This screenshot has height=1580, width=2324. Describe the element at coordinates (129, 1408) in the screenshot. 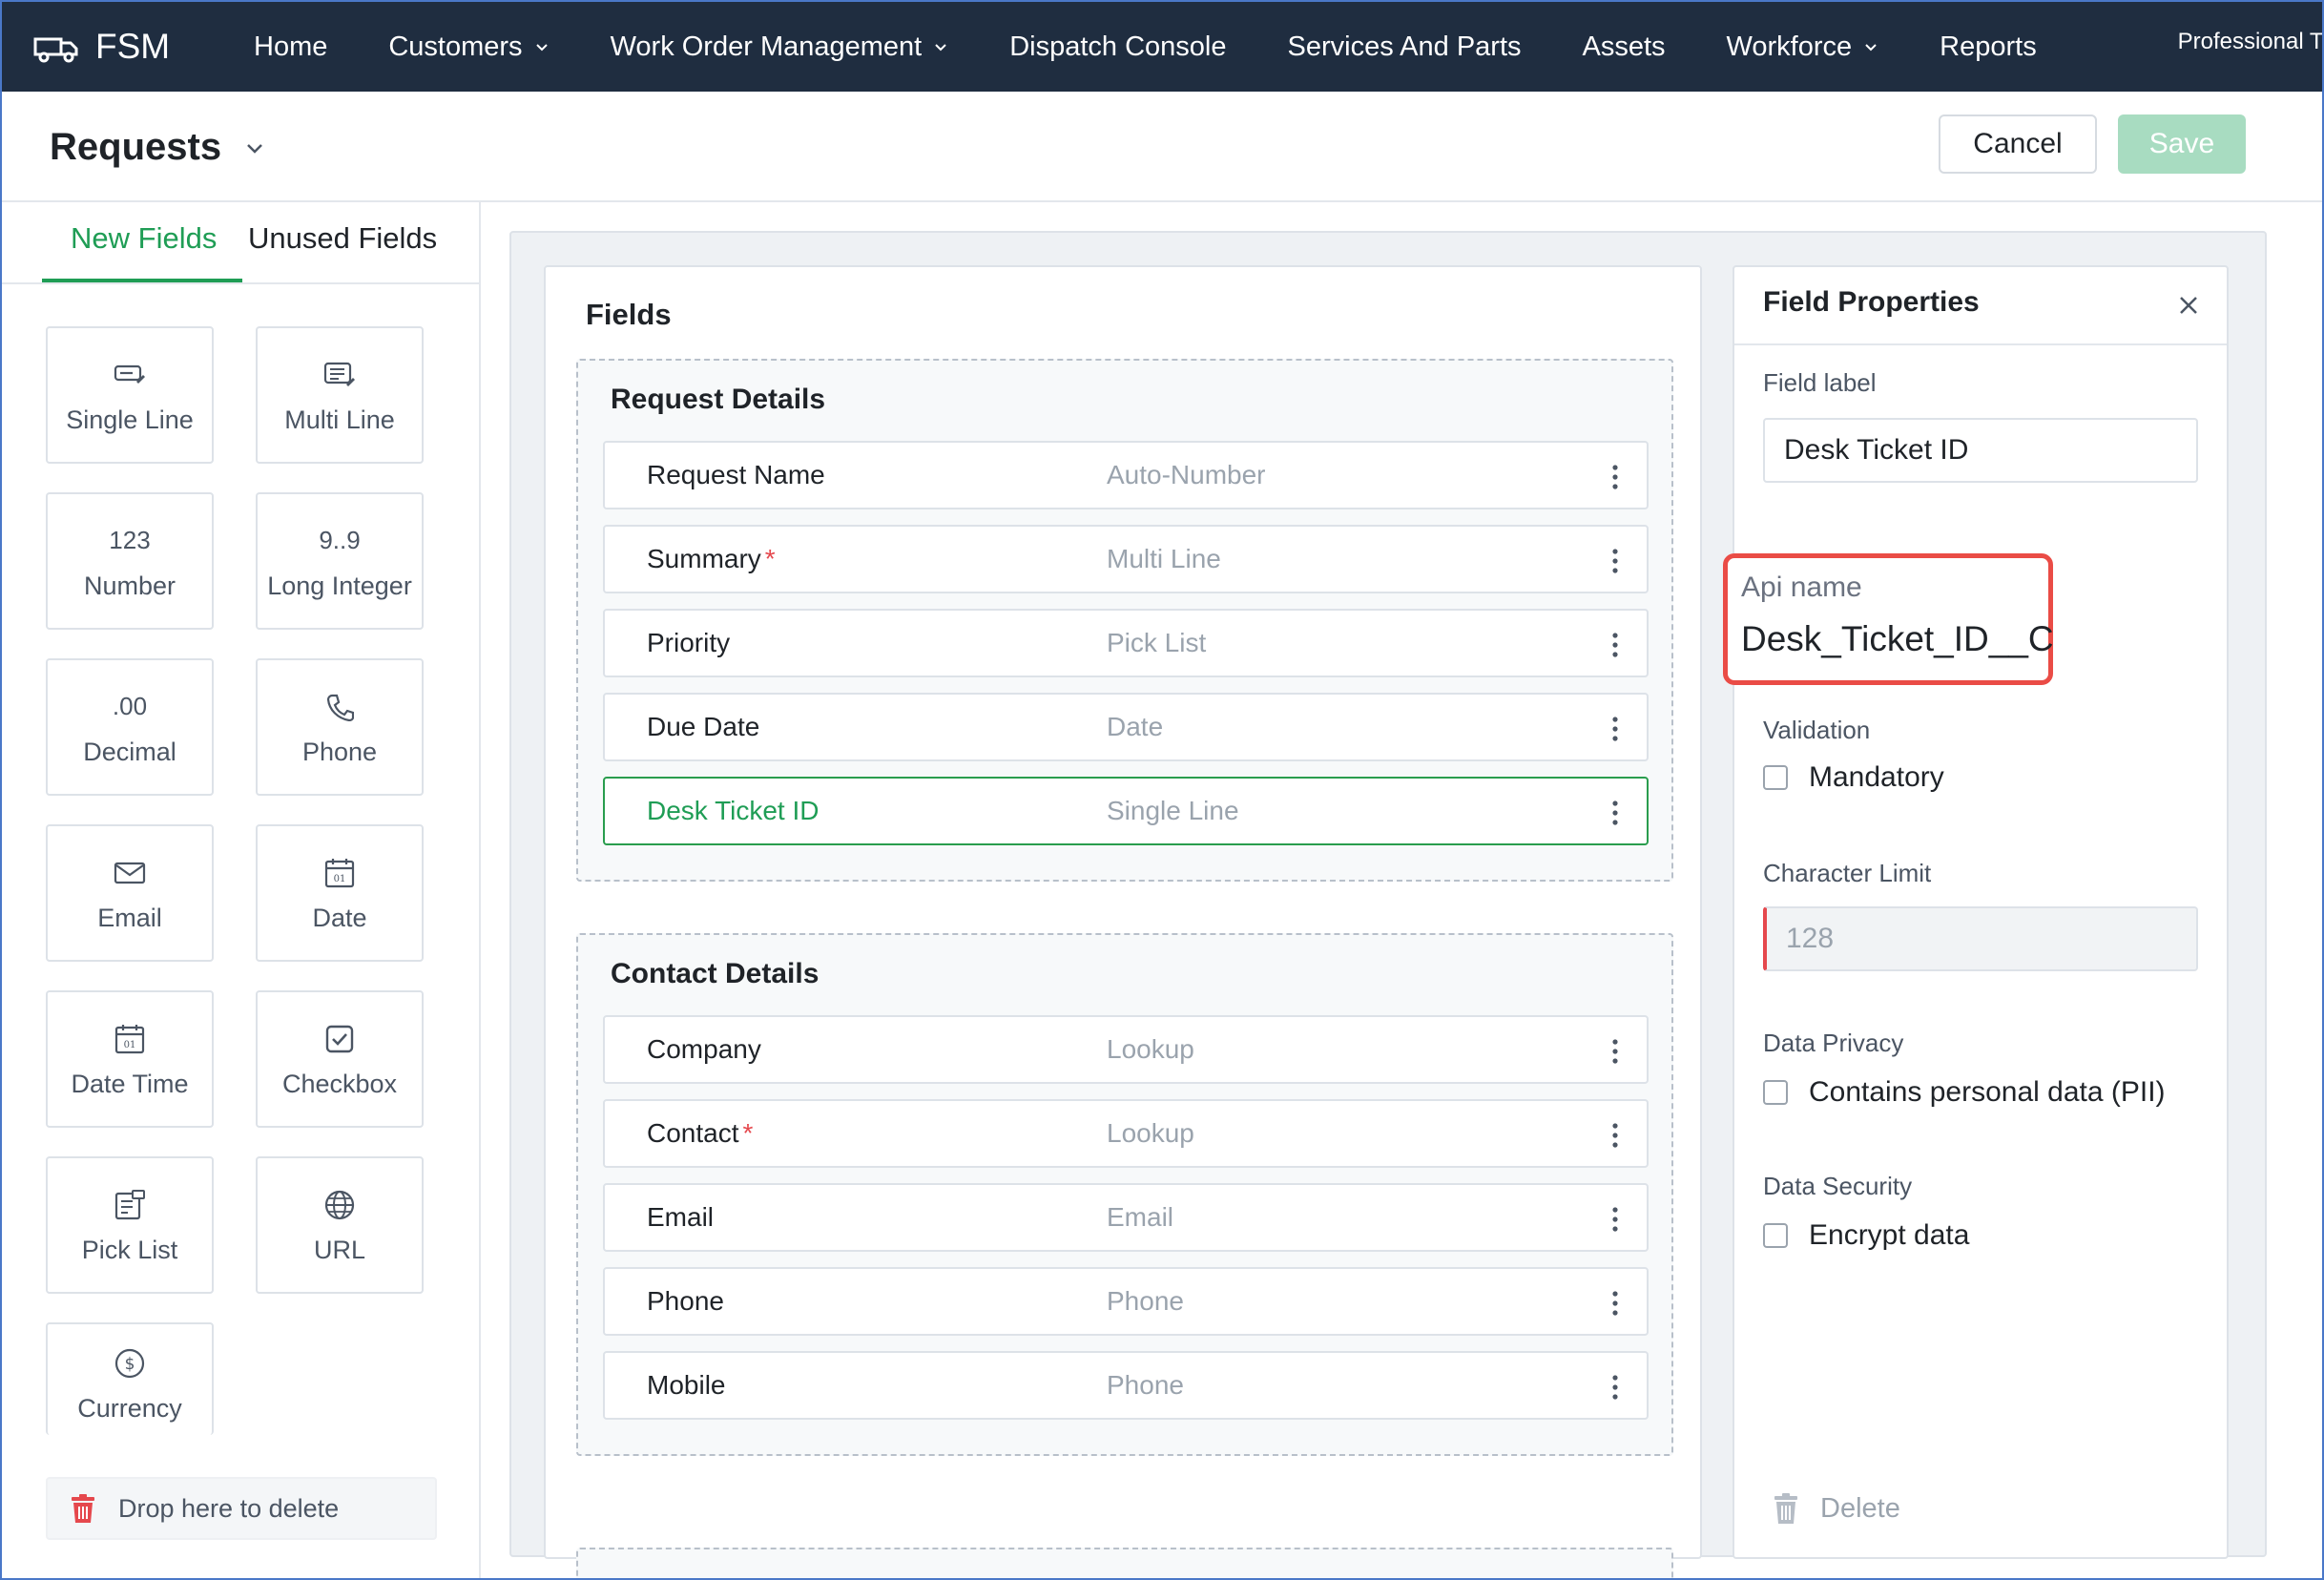

I see `tile-label: Currency` at that location.